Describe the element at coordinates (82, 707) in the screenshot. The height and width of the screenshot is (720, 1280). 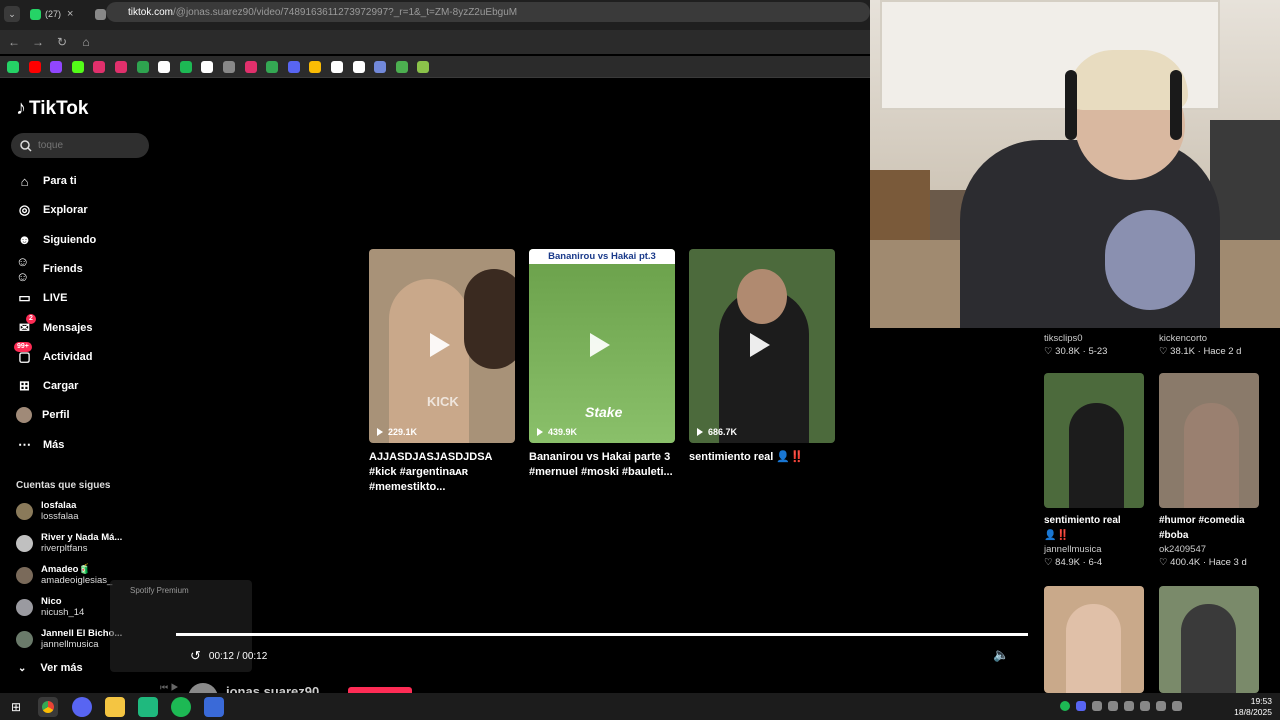
I see `discord-icon` at that location.